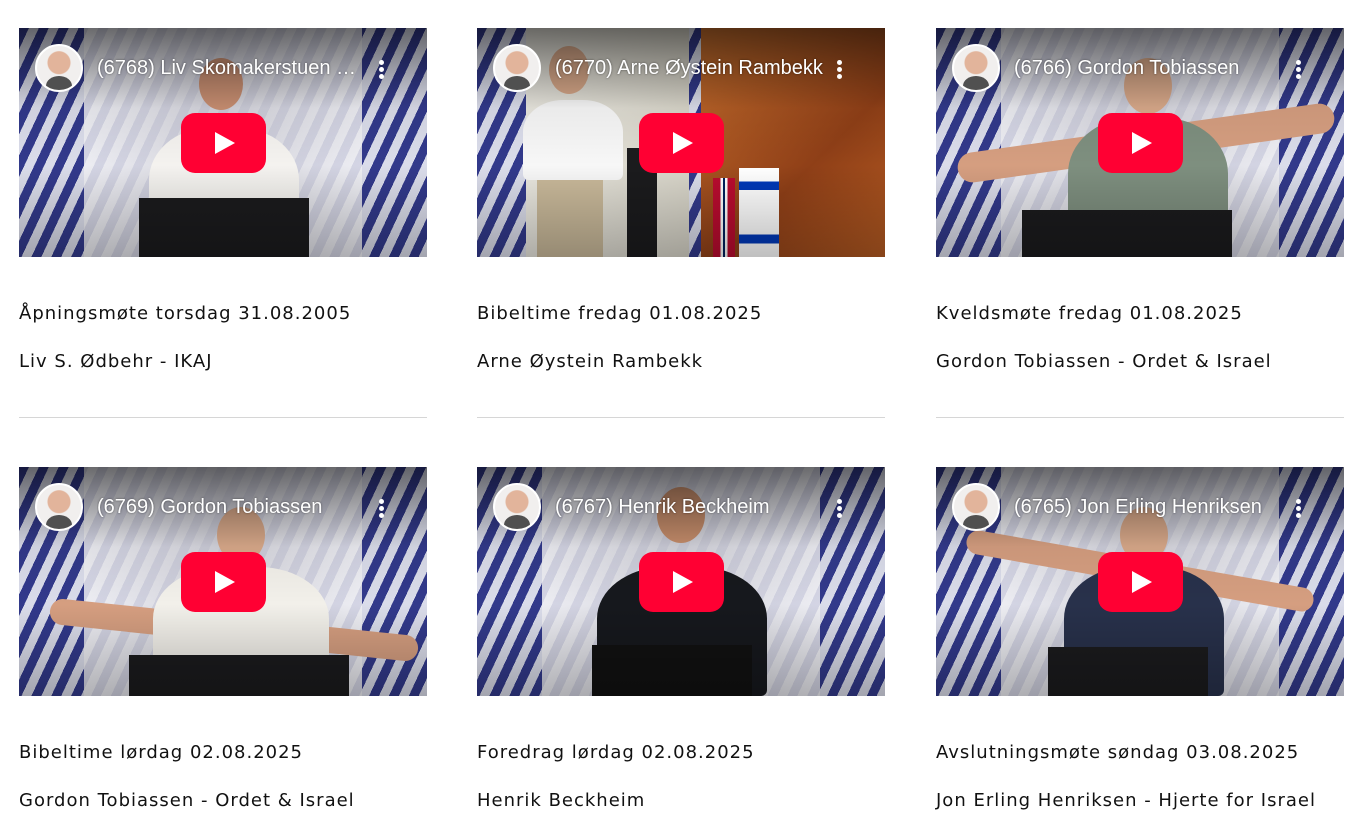  Describe the element at coordinates (233, 507) in the screenshot. I see `video-title: (6769) Gordon Tobiassen` at that location.